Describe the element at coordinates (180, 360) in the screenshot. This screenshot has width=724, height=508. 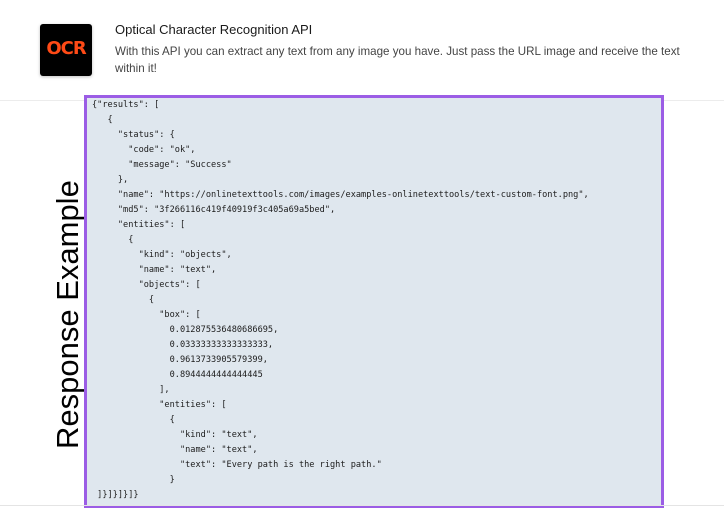
I see `code-line: 0.9613733905579399,` at that location.